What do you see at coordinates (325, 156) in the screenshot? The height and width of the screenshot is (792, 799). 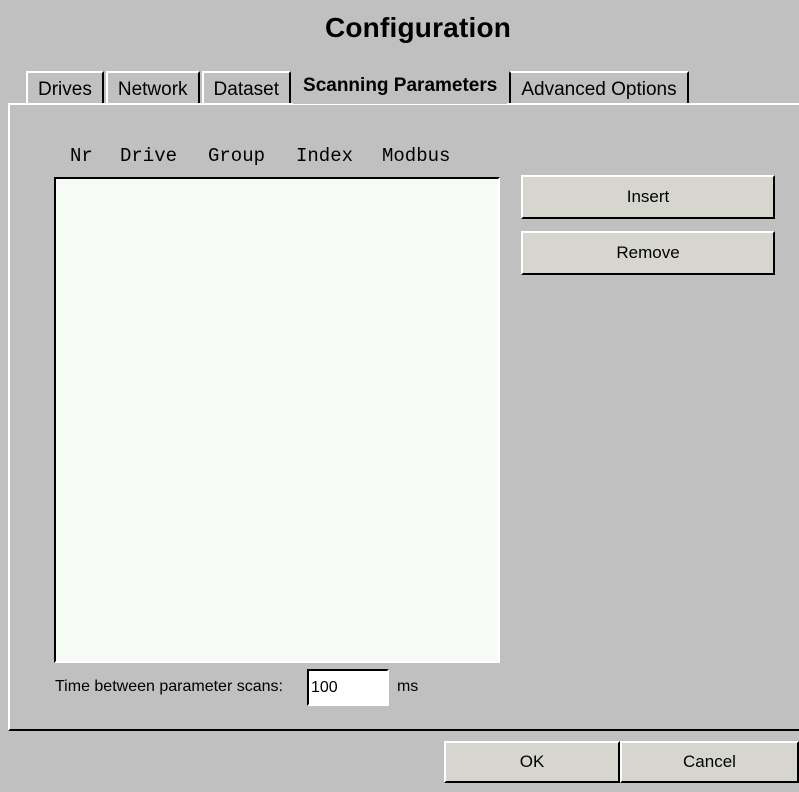 I see `column-header-index: Index` at bounding box center [325, 156].